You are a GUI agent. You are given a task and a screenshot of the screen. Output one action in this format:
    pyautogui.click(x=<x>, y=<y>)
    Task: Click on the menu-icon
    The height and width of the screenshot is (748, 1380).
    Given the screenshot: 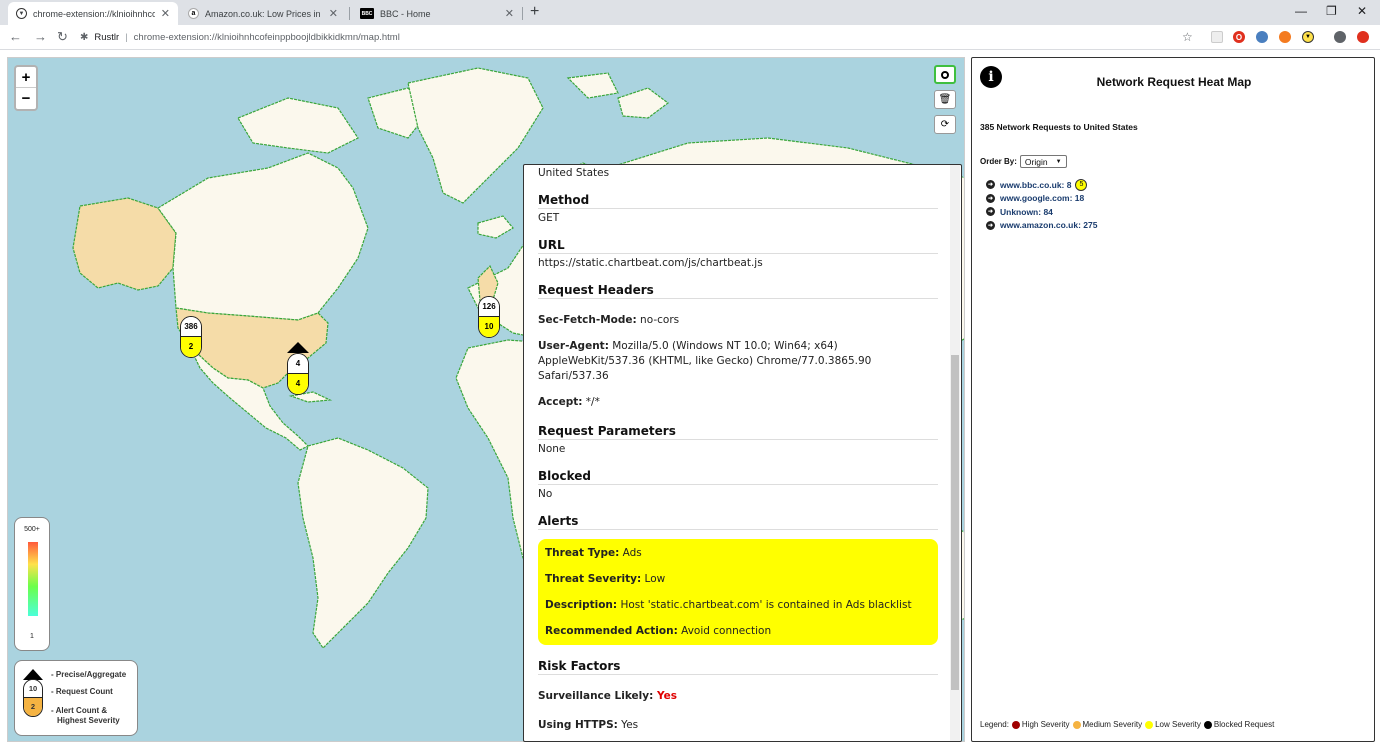 What is the action you would take?
    pyautogui.click(x=1363, y=37)
    